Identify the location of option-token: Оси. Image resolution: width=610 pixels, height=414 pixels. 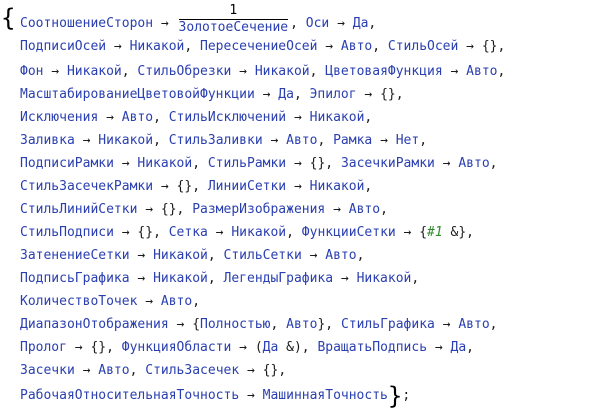
(317, 23).